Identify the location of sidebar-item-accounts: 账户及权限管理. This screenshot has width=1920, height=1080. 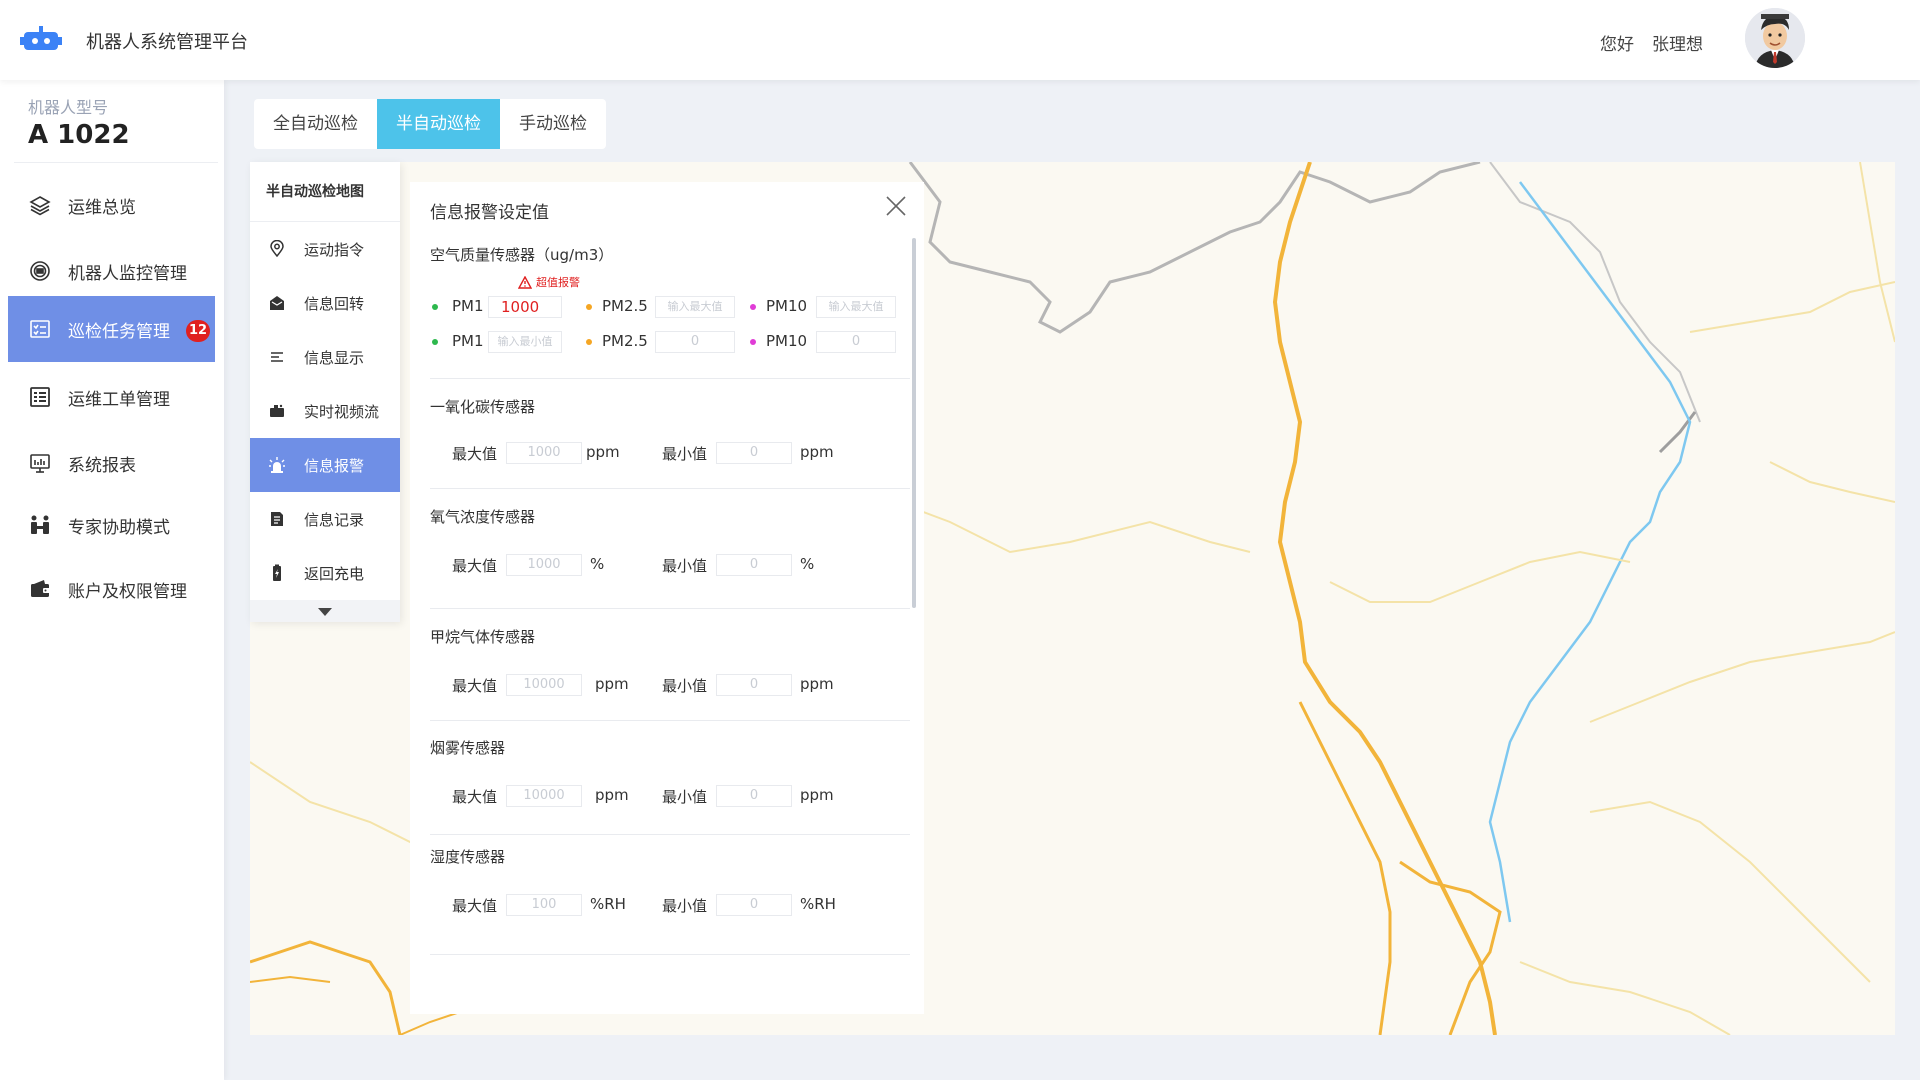
(111, 589).